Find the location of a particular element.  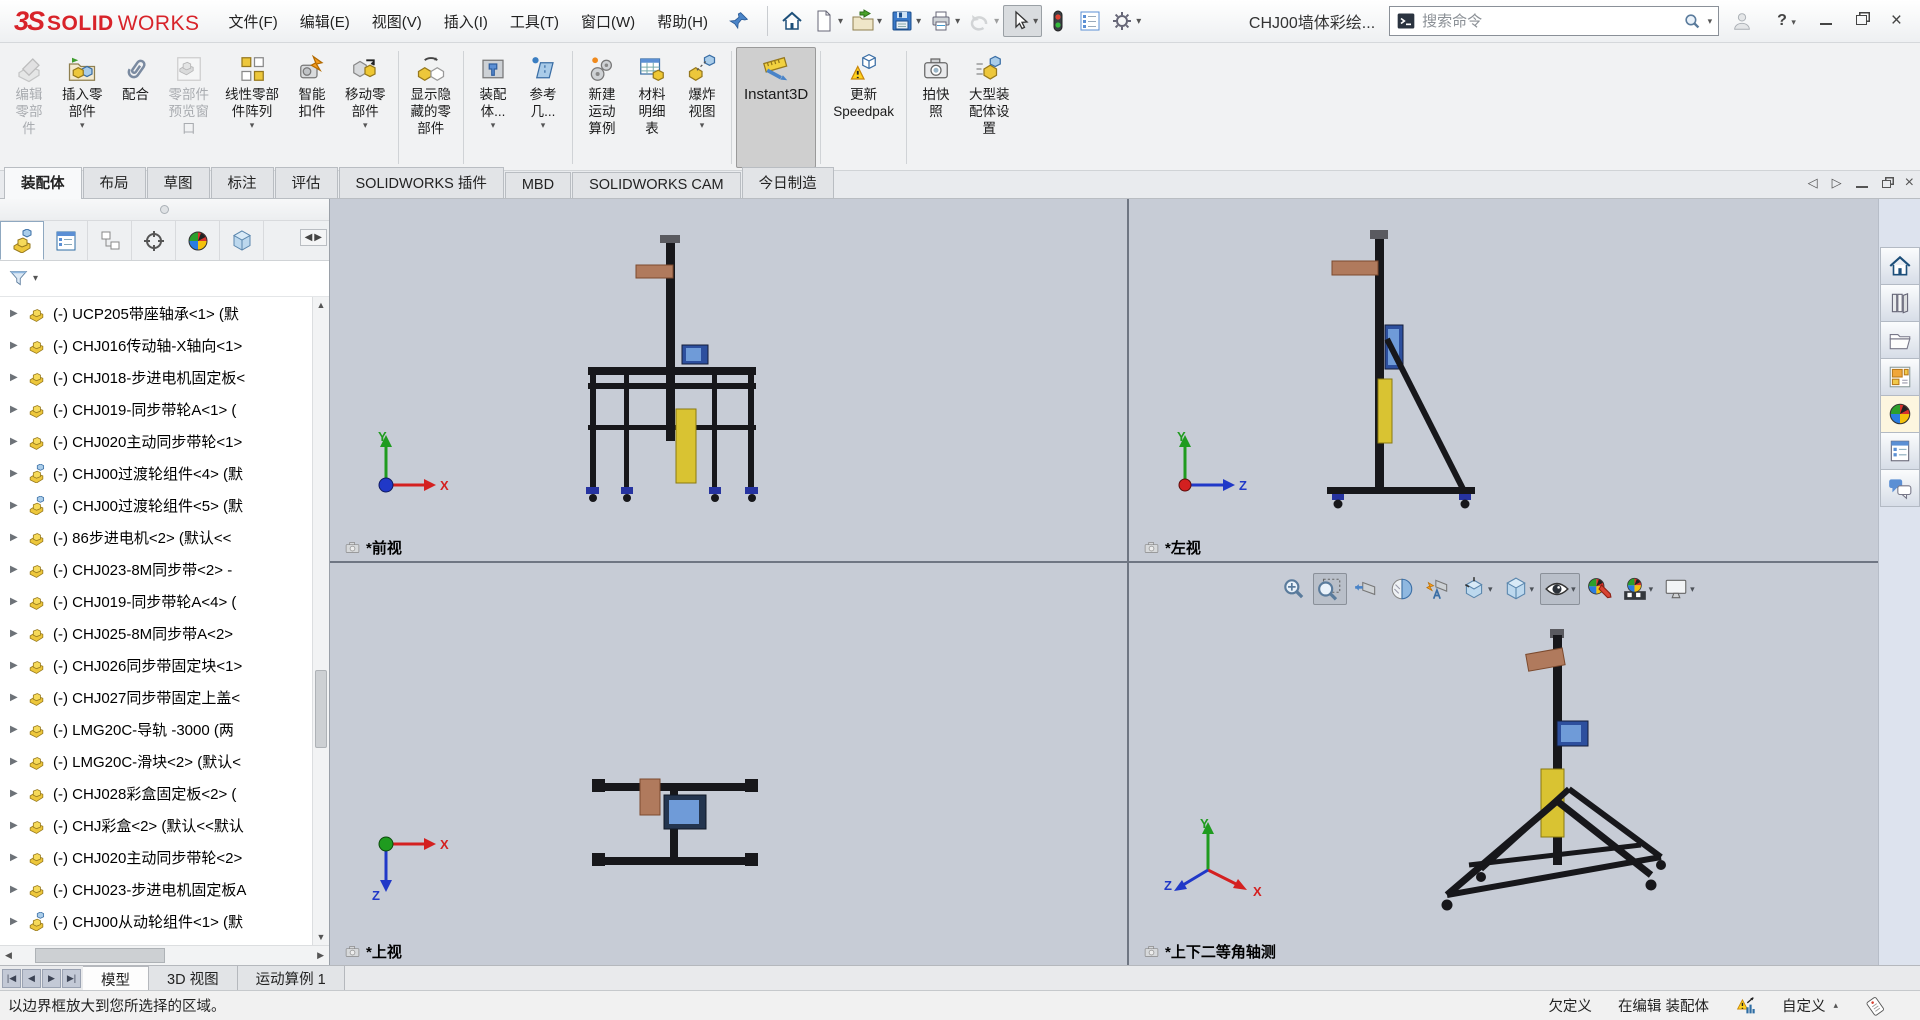

tree-item: ▶ (-) CHJ019-同步带轮A<1> ( is located at coordinates (164, 409).